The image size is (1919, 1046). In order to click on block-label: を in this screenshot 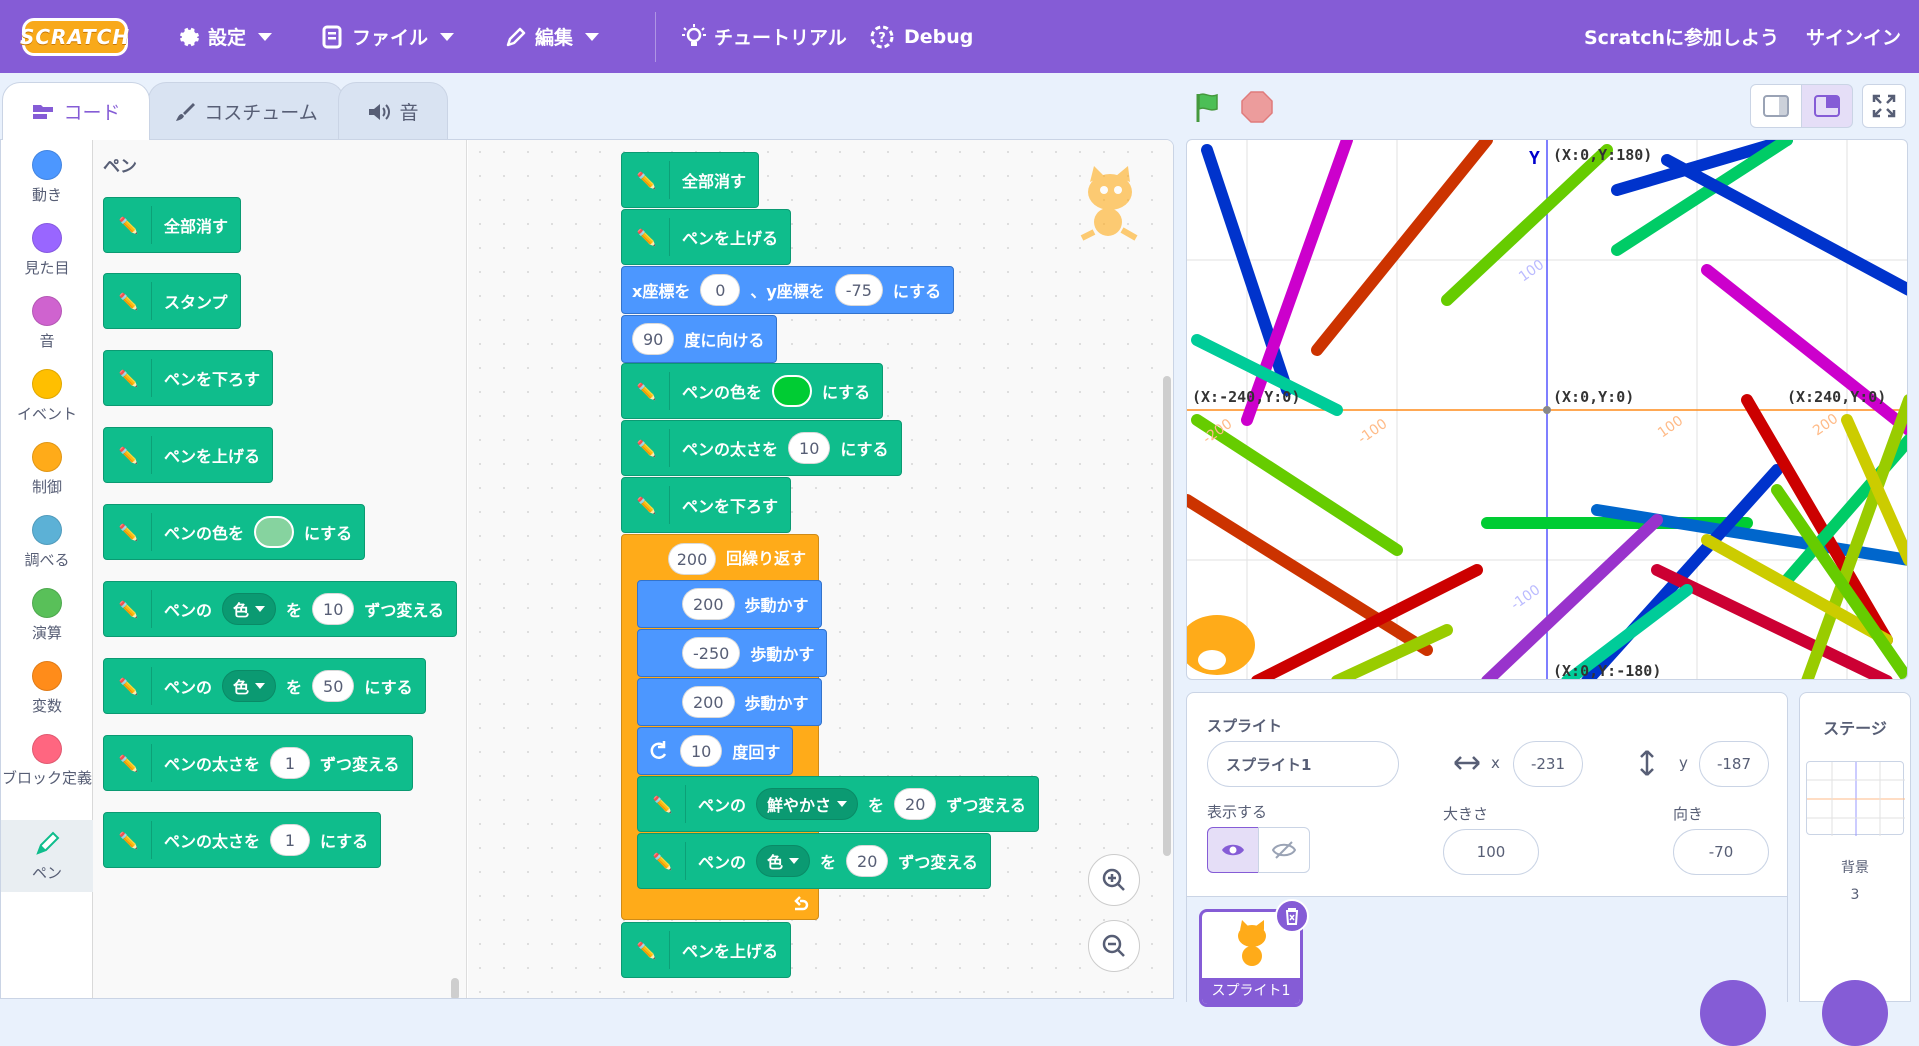, I will do `click(828, 862)`.